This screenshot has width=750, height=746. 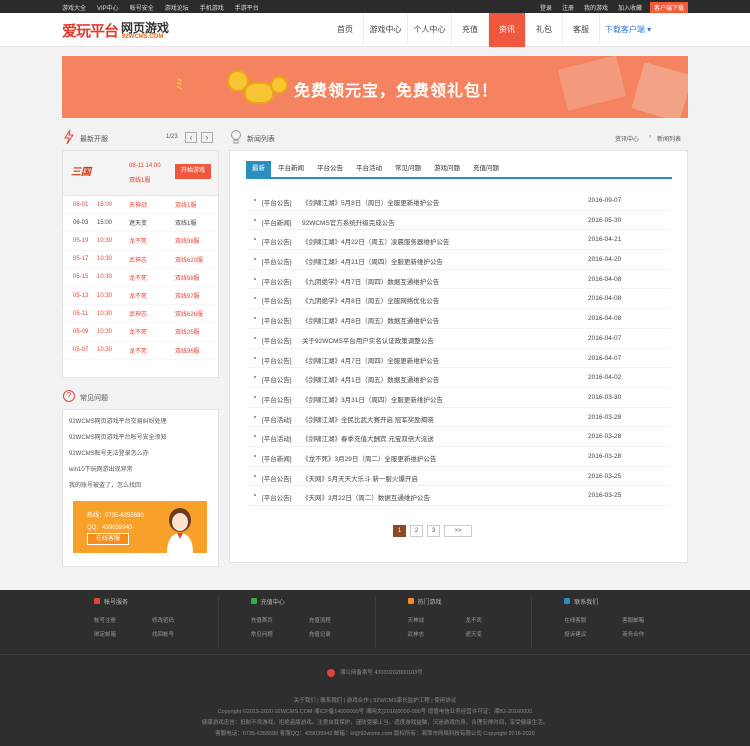 I want to click on register-link: 注册, so click(x=568, y=7).